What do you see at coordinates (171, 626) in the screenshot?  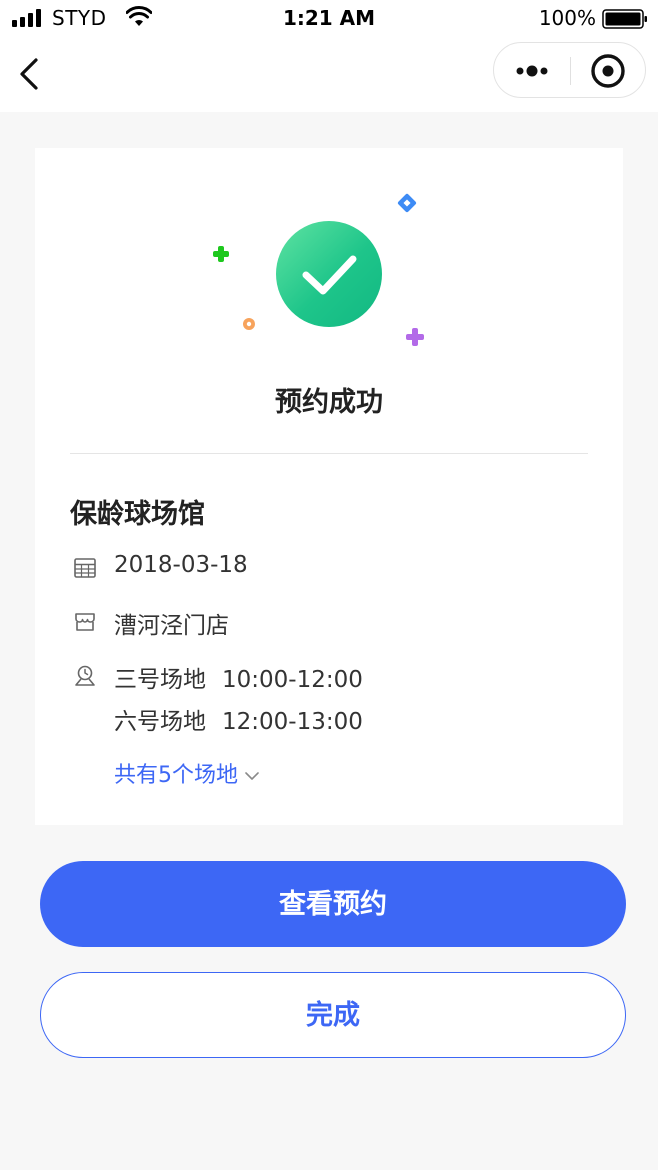 I see `store-name: 漕河泾门店` at bounding box center [171, 626].